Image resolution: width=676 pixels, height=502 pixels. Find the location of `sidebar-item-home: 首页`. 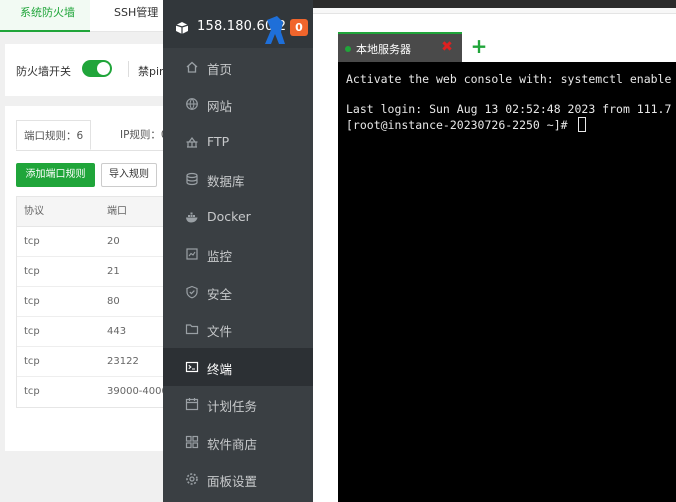

sidebar-item-home: 首页 is located at coordinates (238, 67).